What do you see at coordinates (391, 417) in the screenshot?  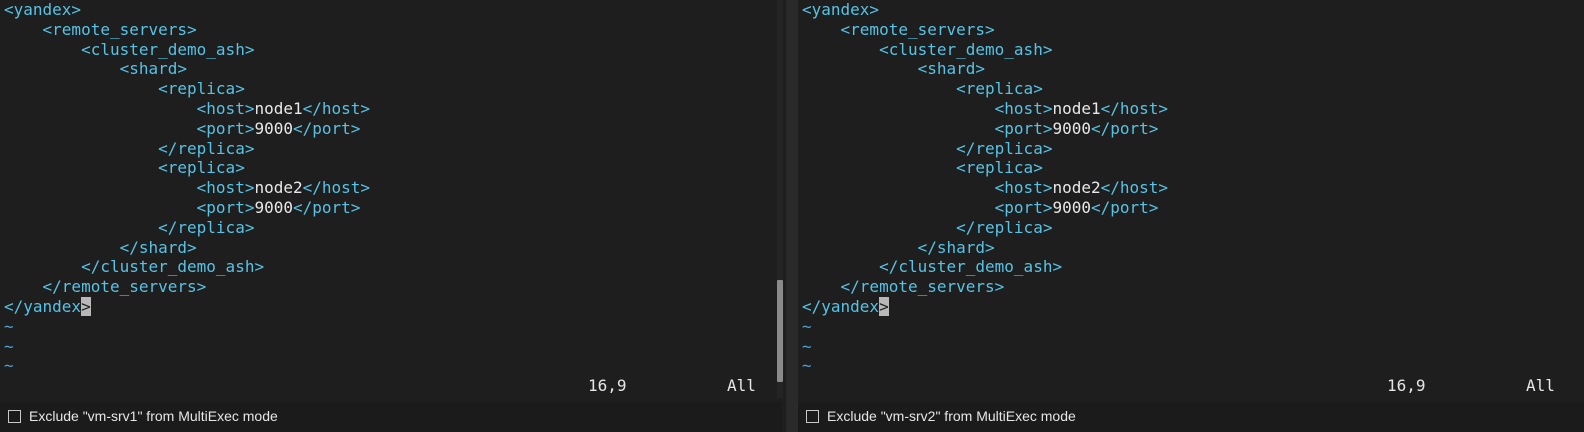 I see `multiexec-exclude-bar: Exclude "vm-srv1" from MultiExec mode` at bounding box center [391, 417].